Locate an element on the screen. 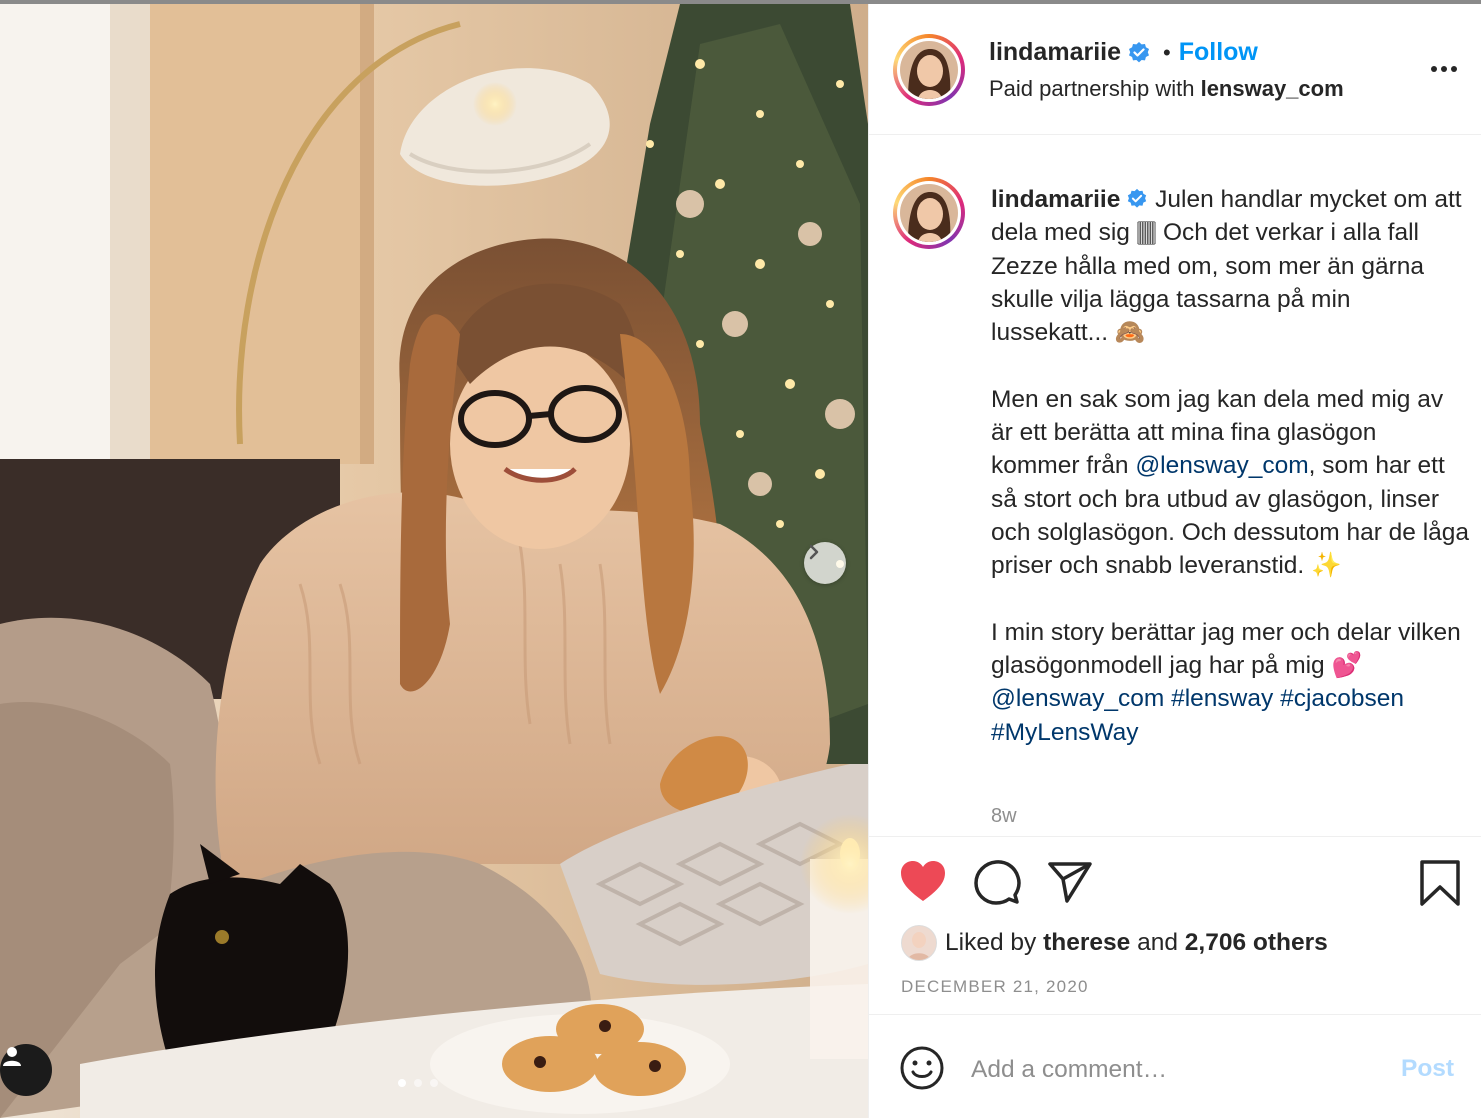 This screenshot has height=1119, width=1481. author-avatar is located at coordinates (929, 70).